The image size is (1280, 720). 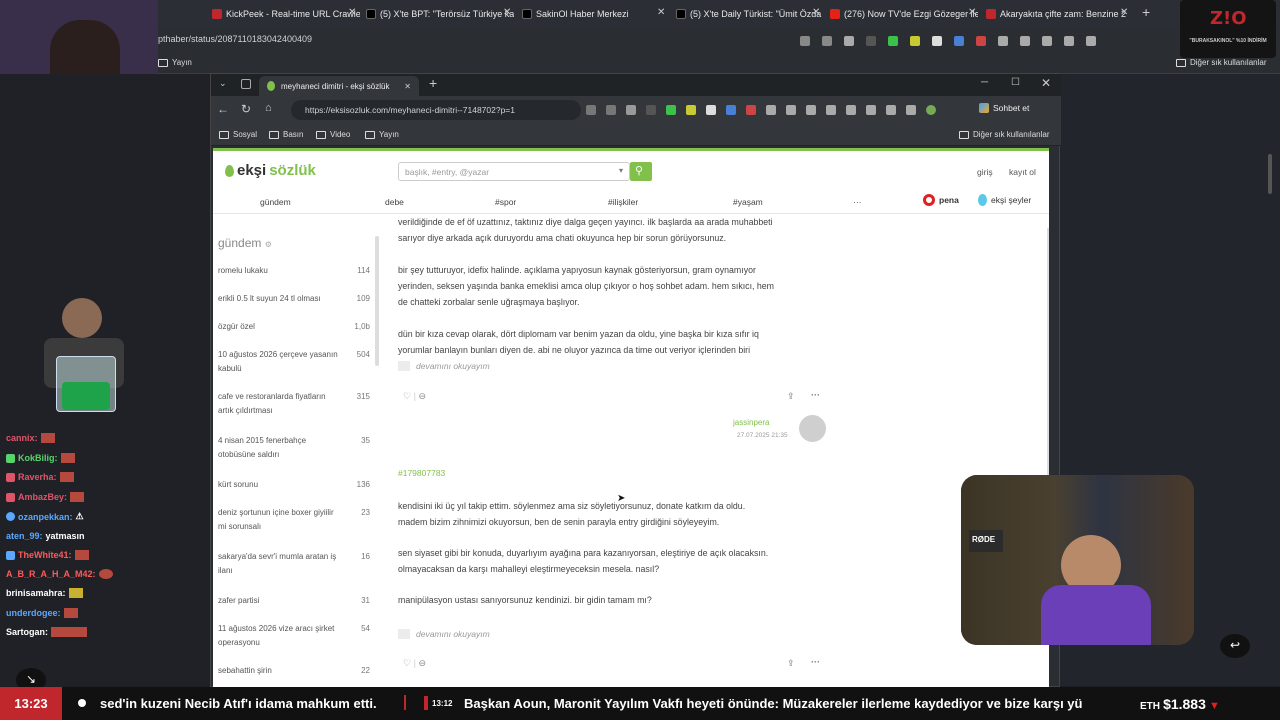 What do you see at coordinates (377, 301) in the screenshot?
I see `sidebar-scrollbar` at bounding box center [377, 301].